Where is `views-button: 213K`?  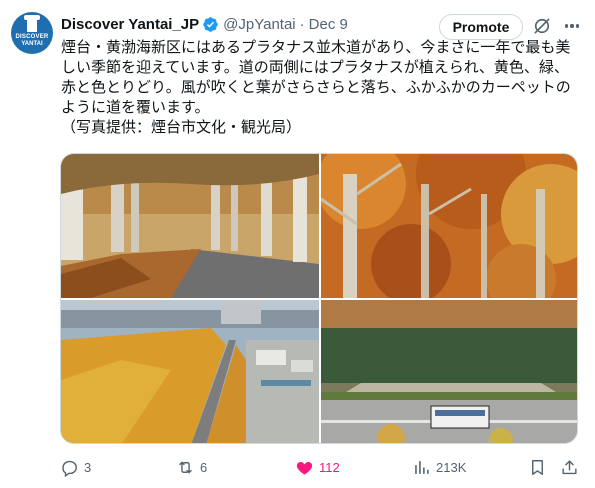 views-button: 213K is located at coordinates (439, 467).